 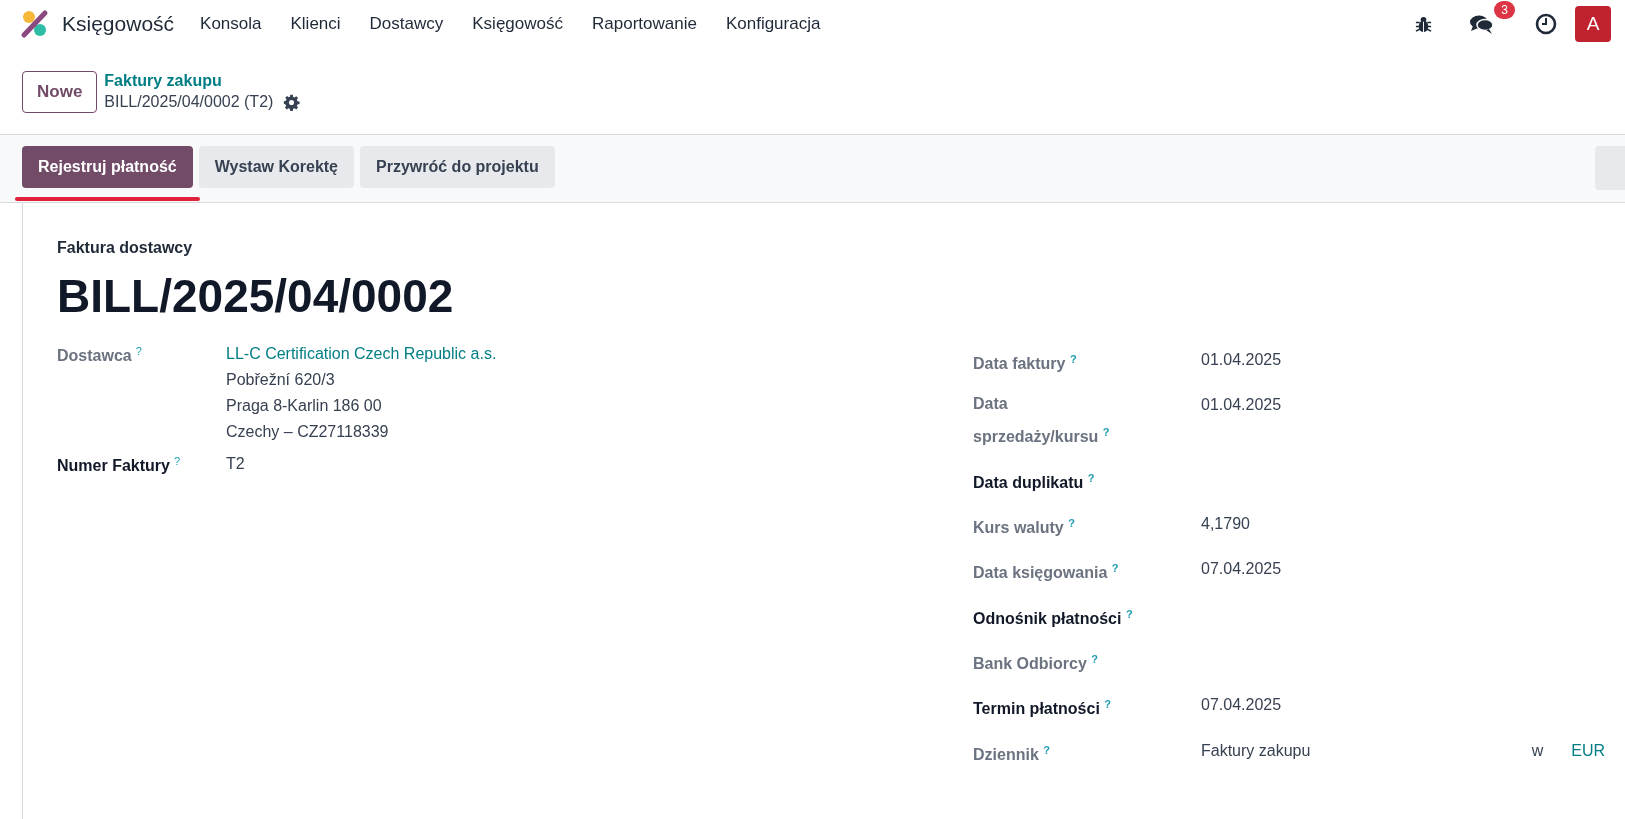 What do you see at coordinates (1504, 10) in the screenshot?
I see `message-count-badge: 3` at bounding box center [1504, 10].